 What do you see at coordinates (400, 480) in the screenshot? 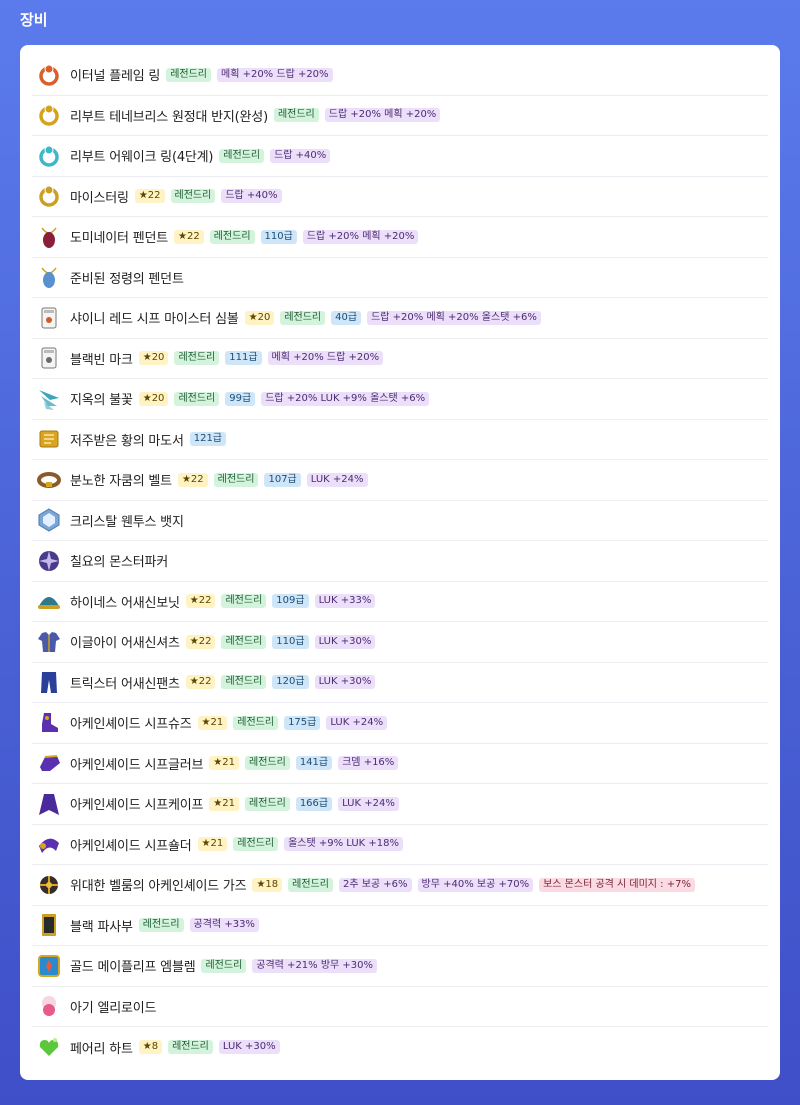
I see `equipment-row: 분노한 자쿰의 벨트 ★22 레전드리 107급 LUK +24%` at bounding box center [400, 480].